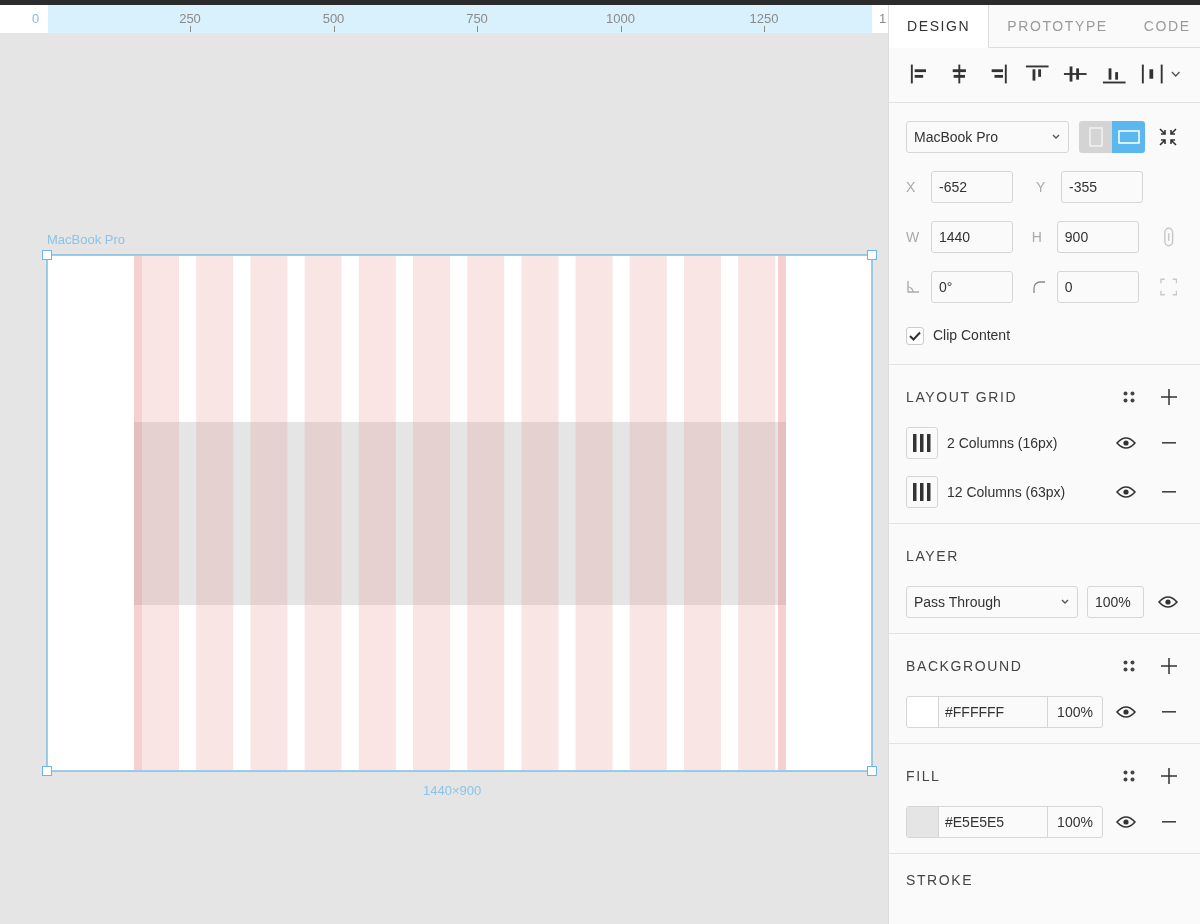  What do you see at coordinates (962, 397) in the screenshot?
I see `section-title: LAYOUT GRID` at bounding box center [962, 397].